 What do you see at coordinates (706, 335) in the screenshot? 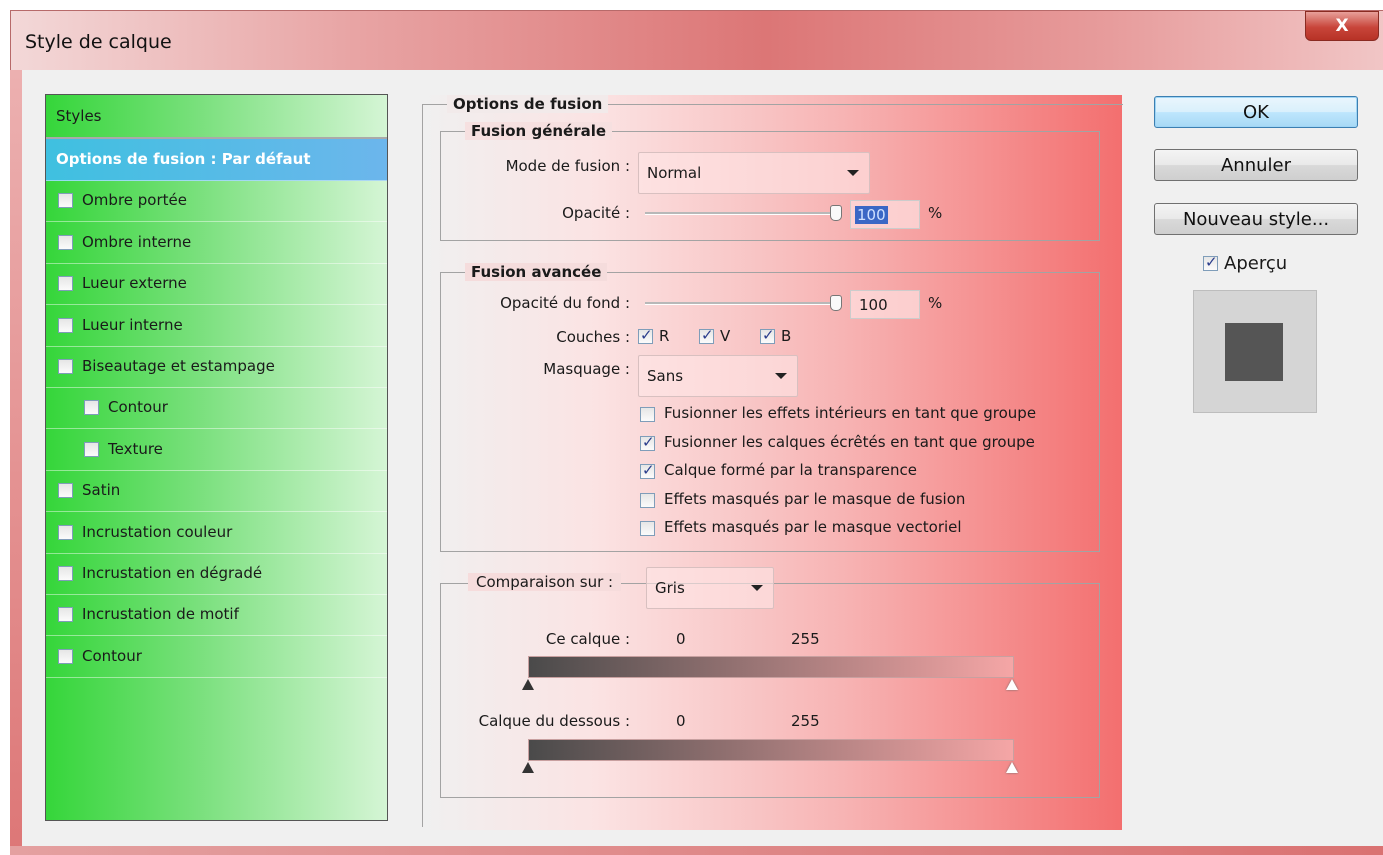
I see `channel-checkbox-v` at bounding box center [706, 335].